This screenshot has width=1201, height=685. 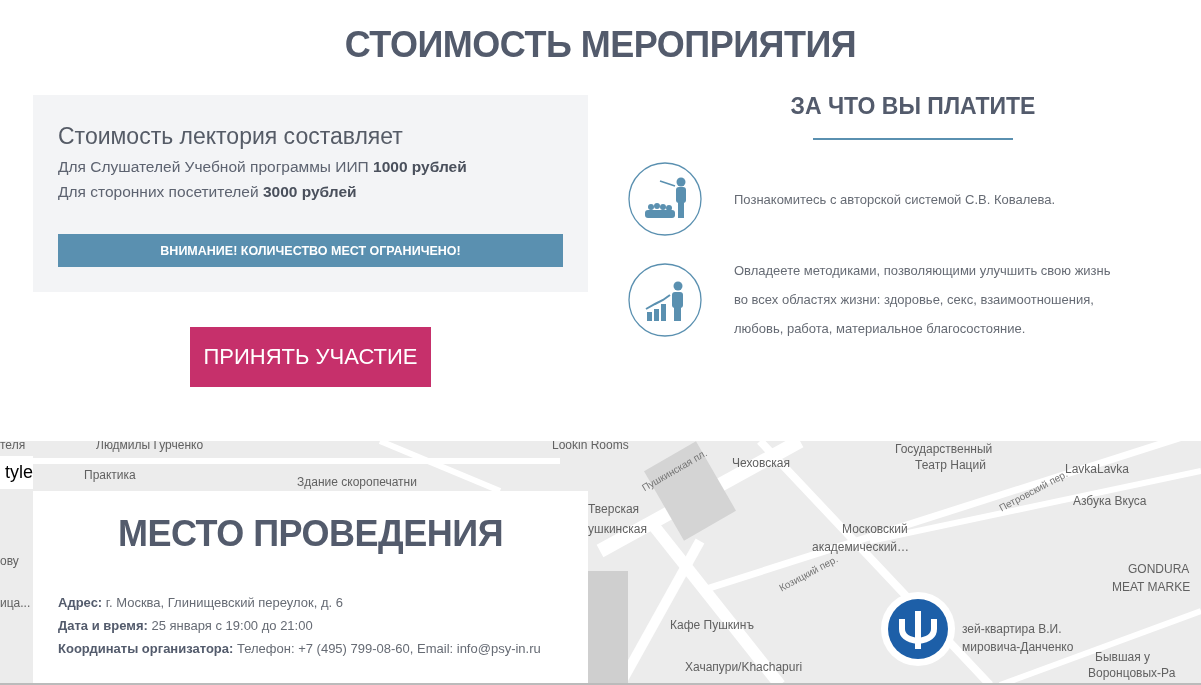 I want to click on venue-detail: Дата и время: 25 января с 19:00 до 21:00, so click(x=186, y=626).